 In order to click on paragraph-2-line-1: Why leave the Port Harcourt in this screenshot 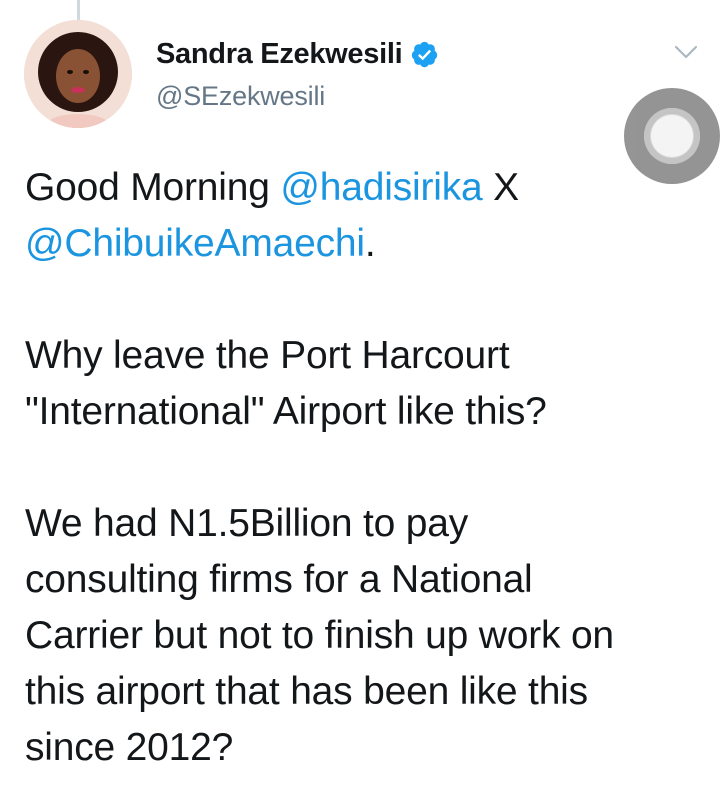, I will do `click(267, 355)`.